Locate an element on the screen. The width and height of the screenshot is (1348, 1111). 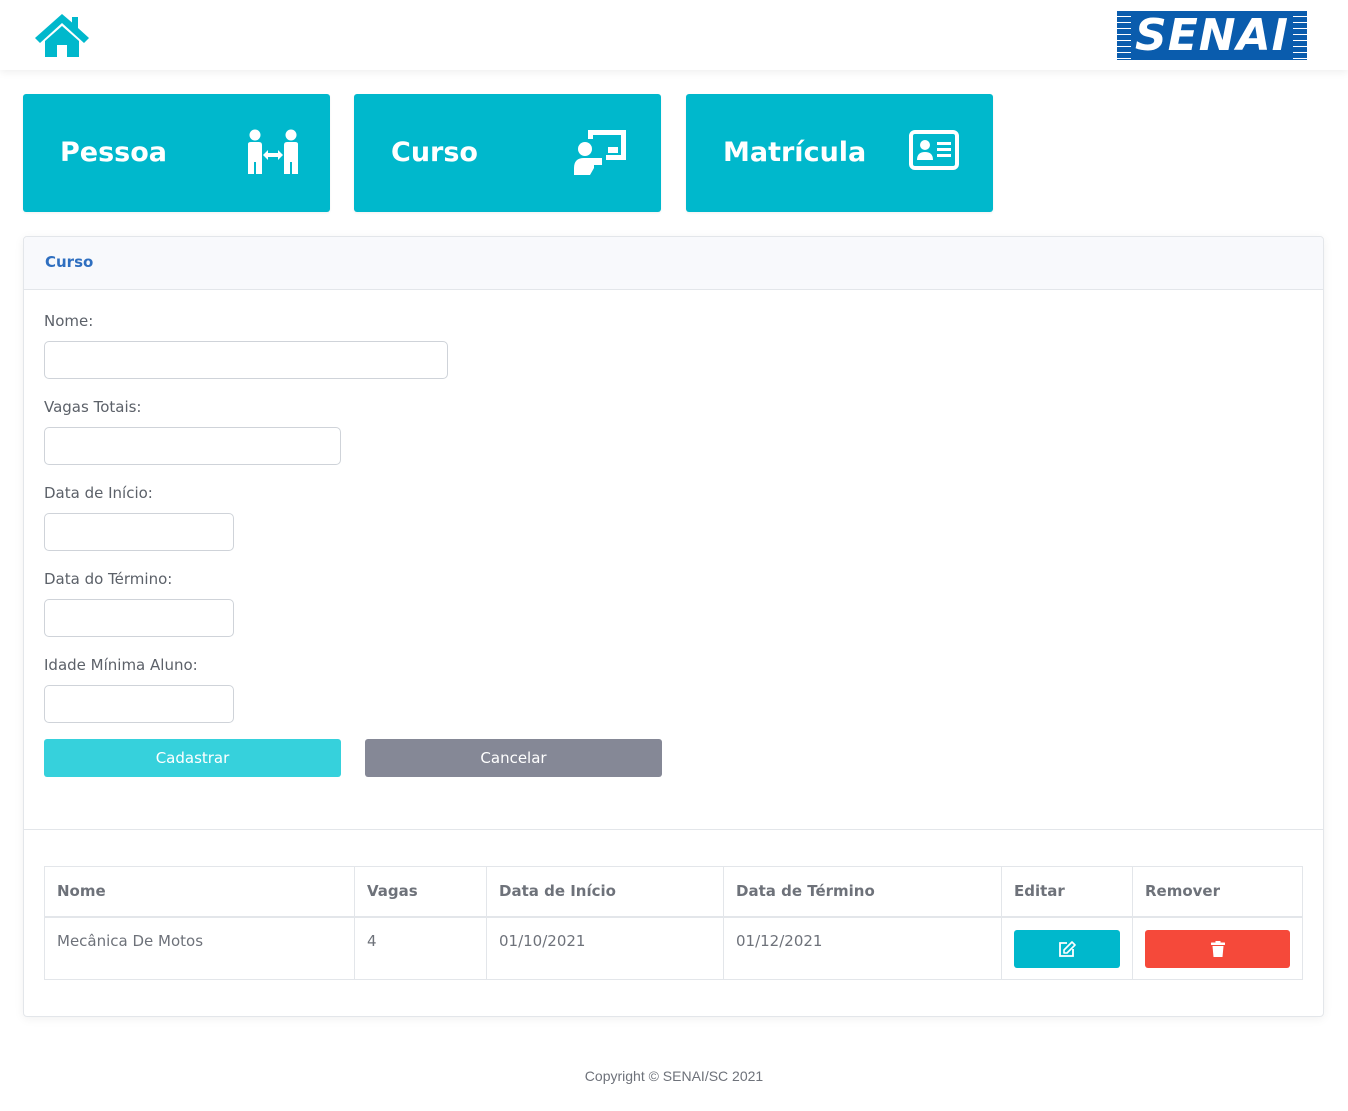
logo-text: SENAI is located at coordinates (1212, 35).